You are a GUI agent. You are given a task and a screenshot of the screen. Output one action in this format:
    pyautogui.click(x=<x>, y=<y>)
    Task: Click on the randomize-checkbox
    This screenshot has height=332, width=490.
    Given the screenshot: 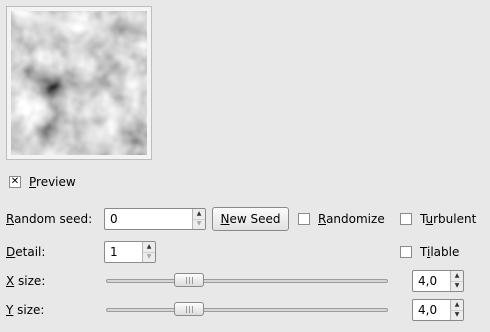 What is the action you would take?
    pyautogui.click(x=304, y=219)
    